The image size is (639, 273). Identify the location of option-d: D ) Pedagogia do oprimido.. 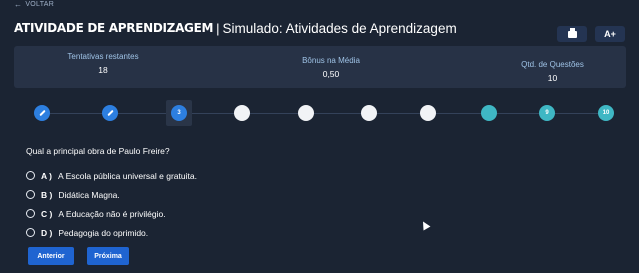
(111, 232).